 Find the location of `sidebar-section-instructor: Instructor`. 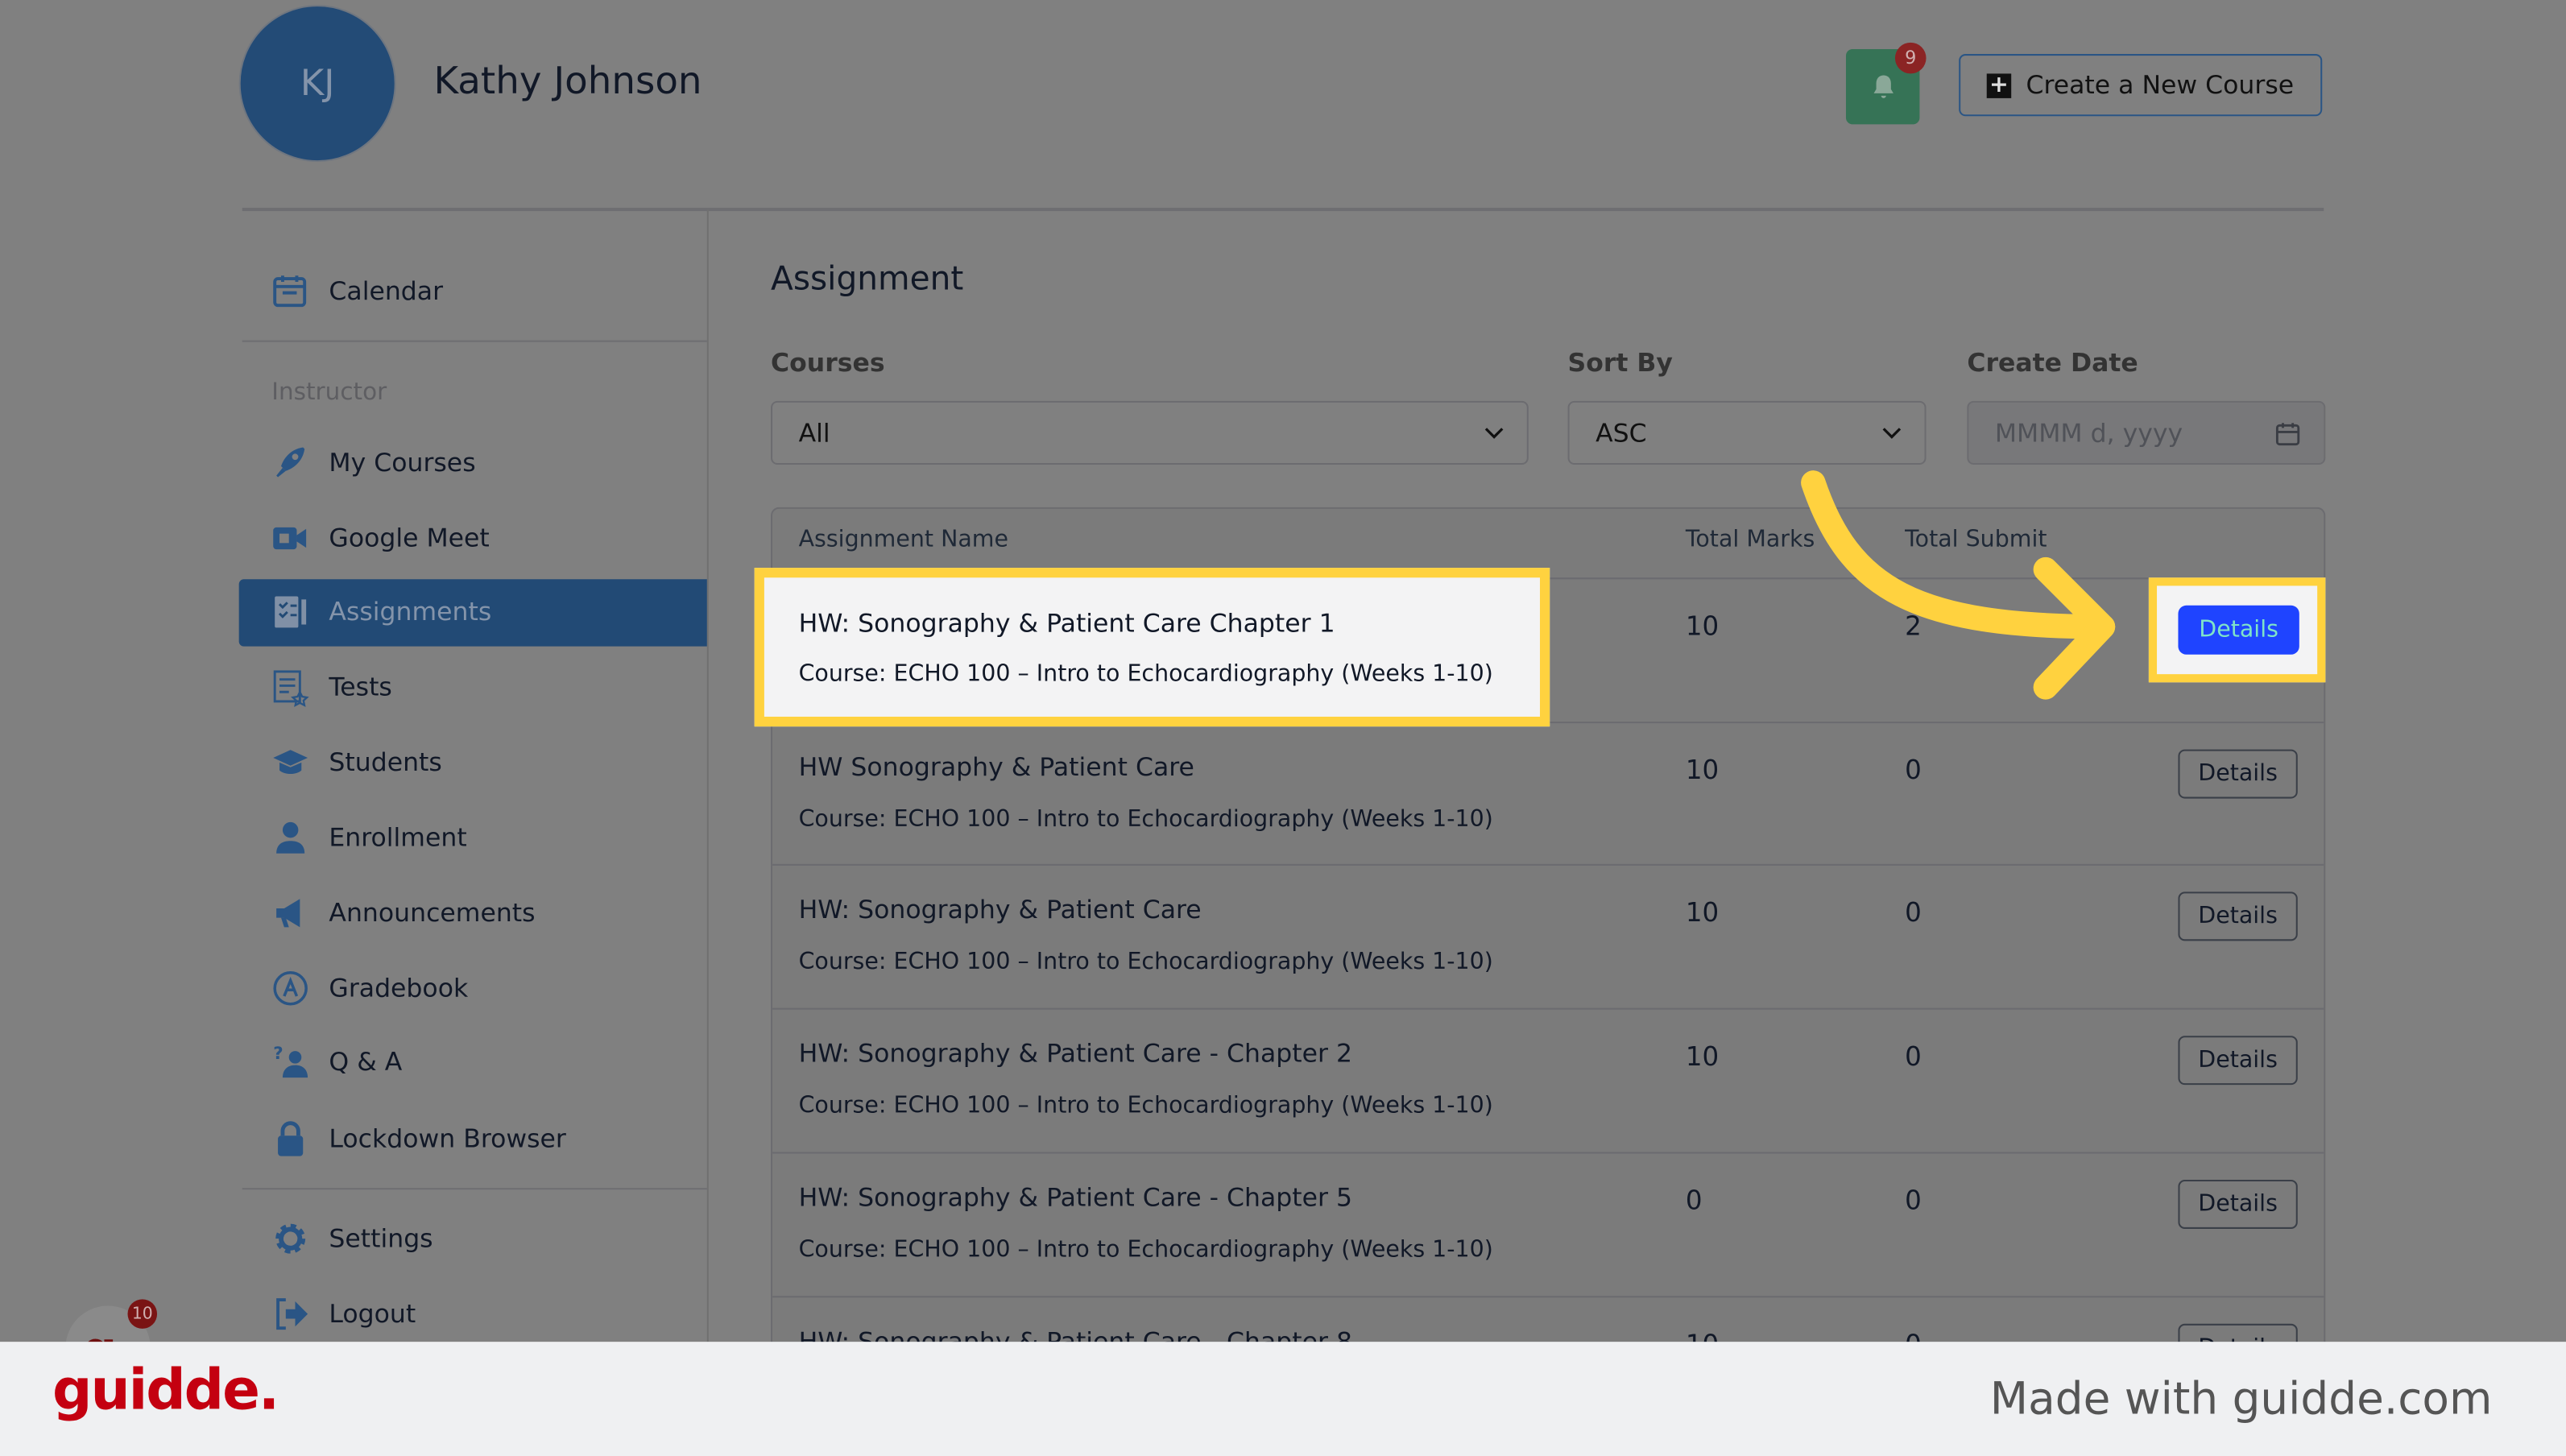

sidebar-section-instructor: Instructor is located at coordinates (329, 392).